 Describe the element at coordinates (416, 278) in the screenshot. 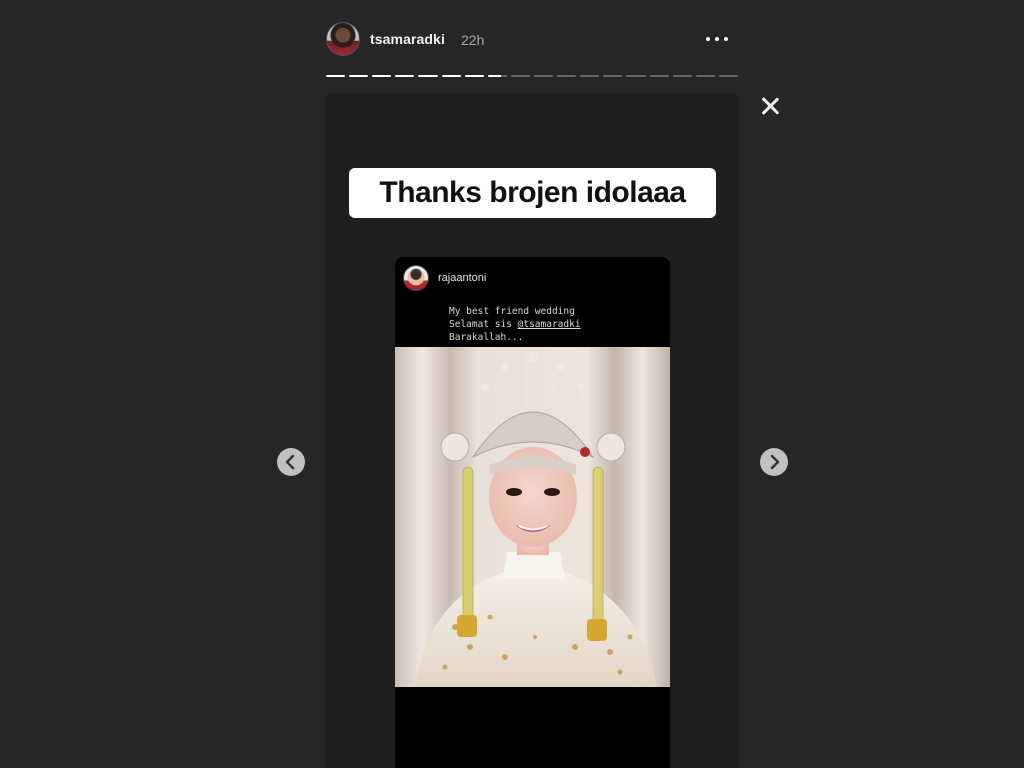

I see `post-avatar` at that location.